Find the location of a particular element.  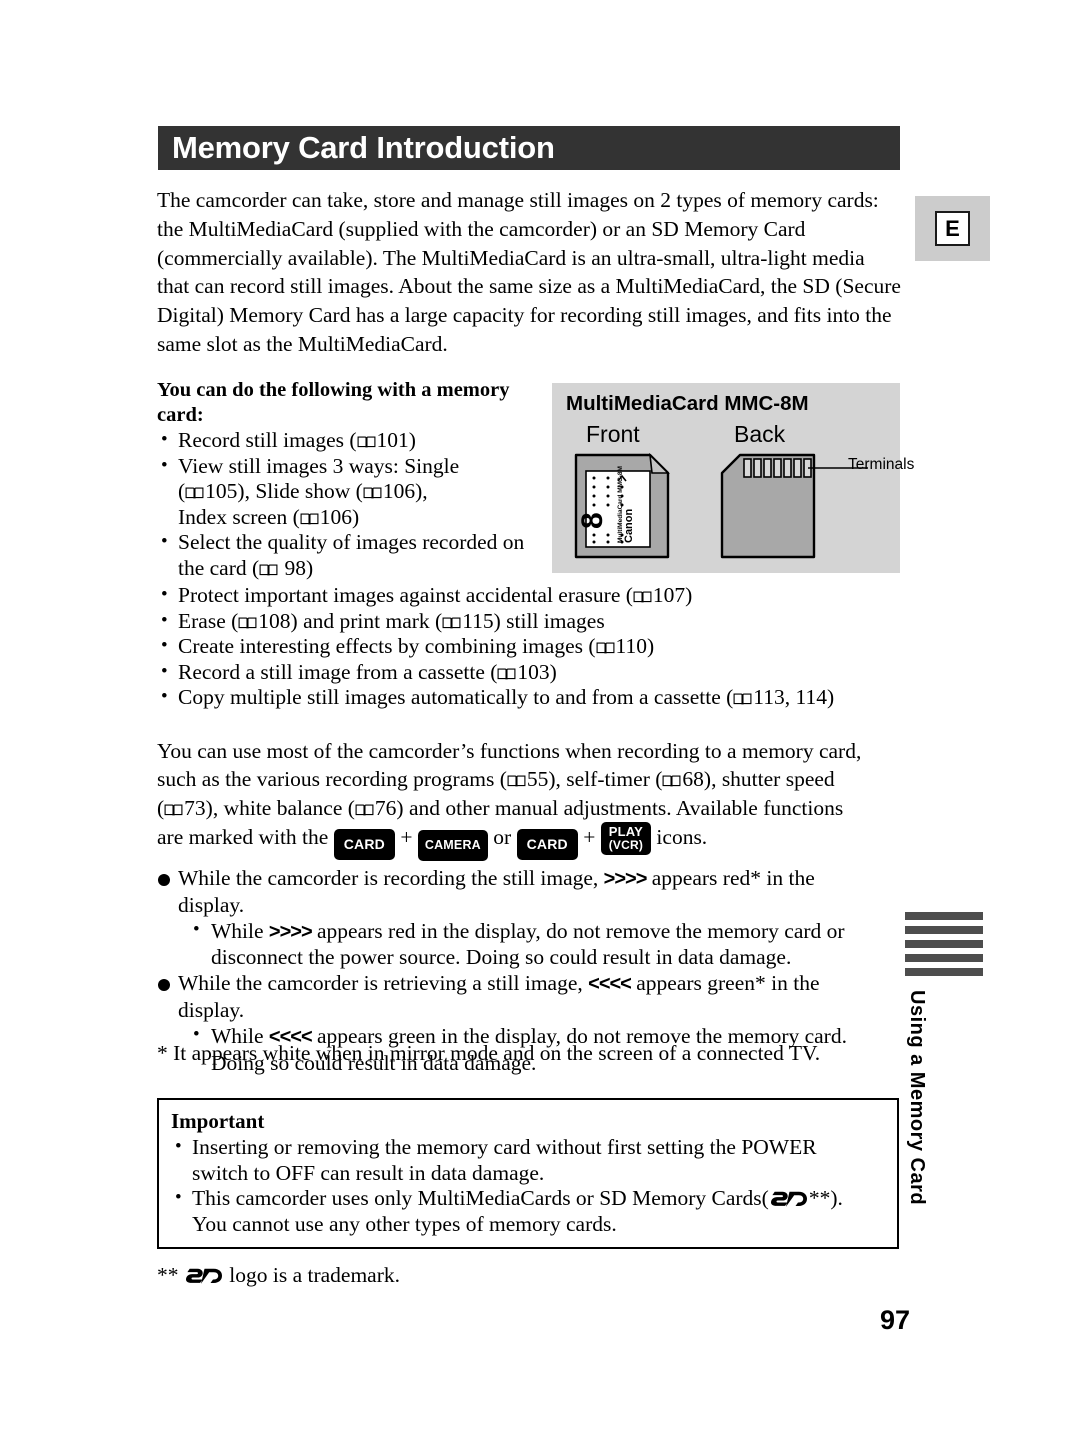

trademark-stars: ** is located at coordinates (168, 1275).